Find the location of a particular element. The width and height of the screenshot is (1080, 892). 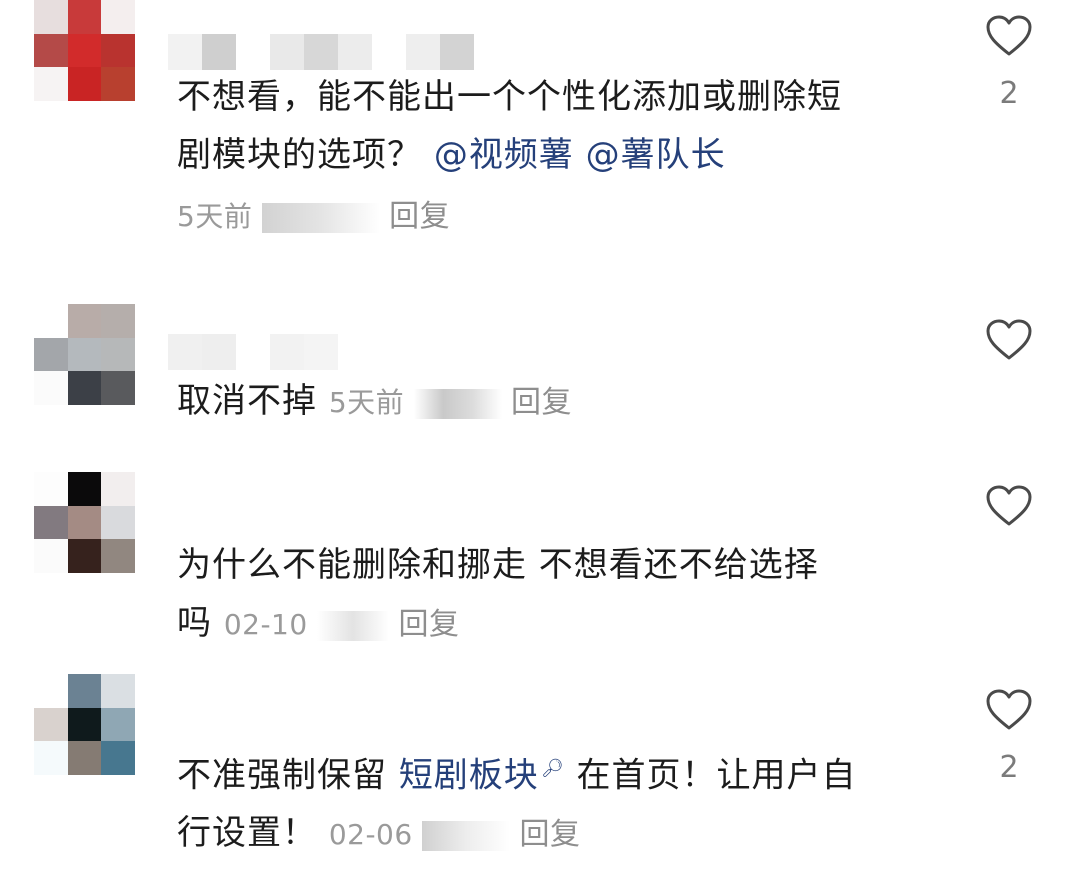

mention-link: @薯队长 is located at coordinates (656, 155).